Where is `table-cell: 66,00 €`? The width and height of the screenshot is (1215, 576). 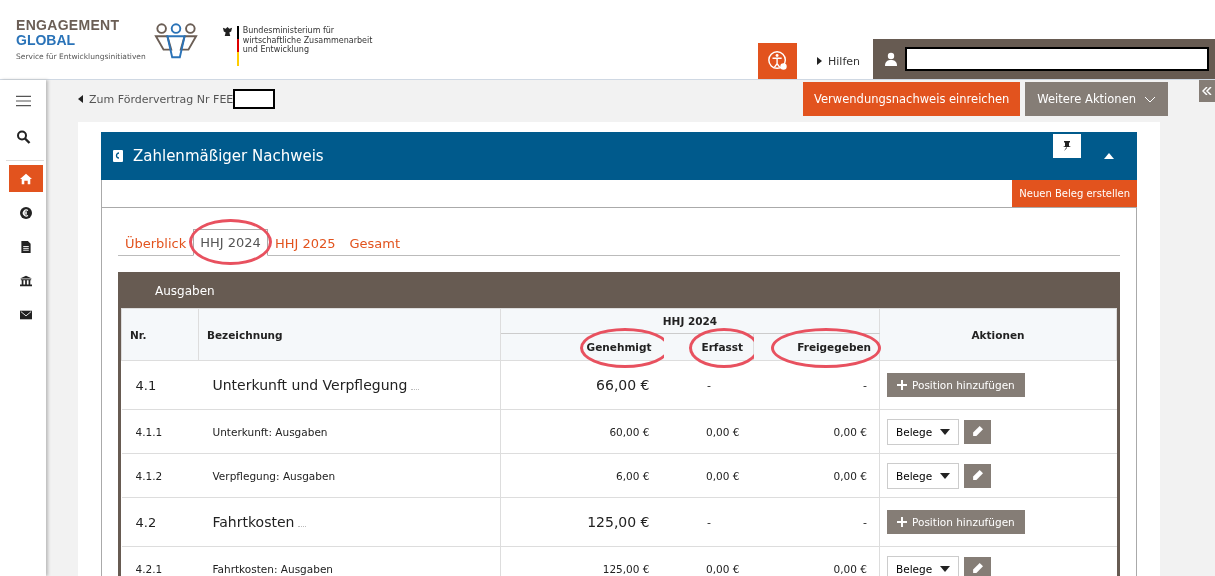 table-cell: 66,00 € is located at coordinates (582, 385).